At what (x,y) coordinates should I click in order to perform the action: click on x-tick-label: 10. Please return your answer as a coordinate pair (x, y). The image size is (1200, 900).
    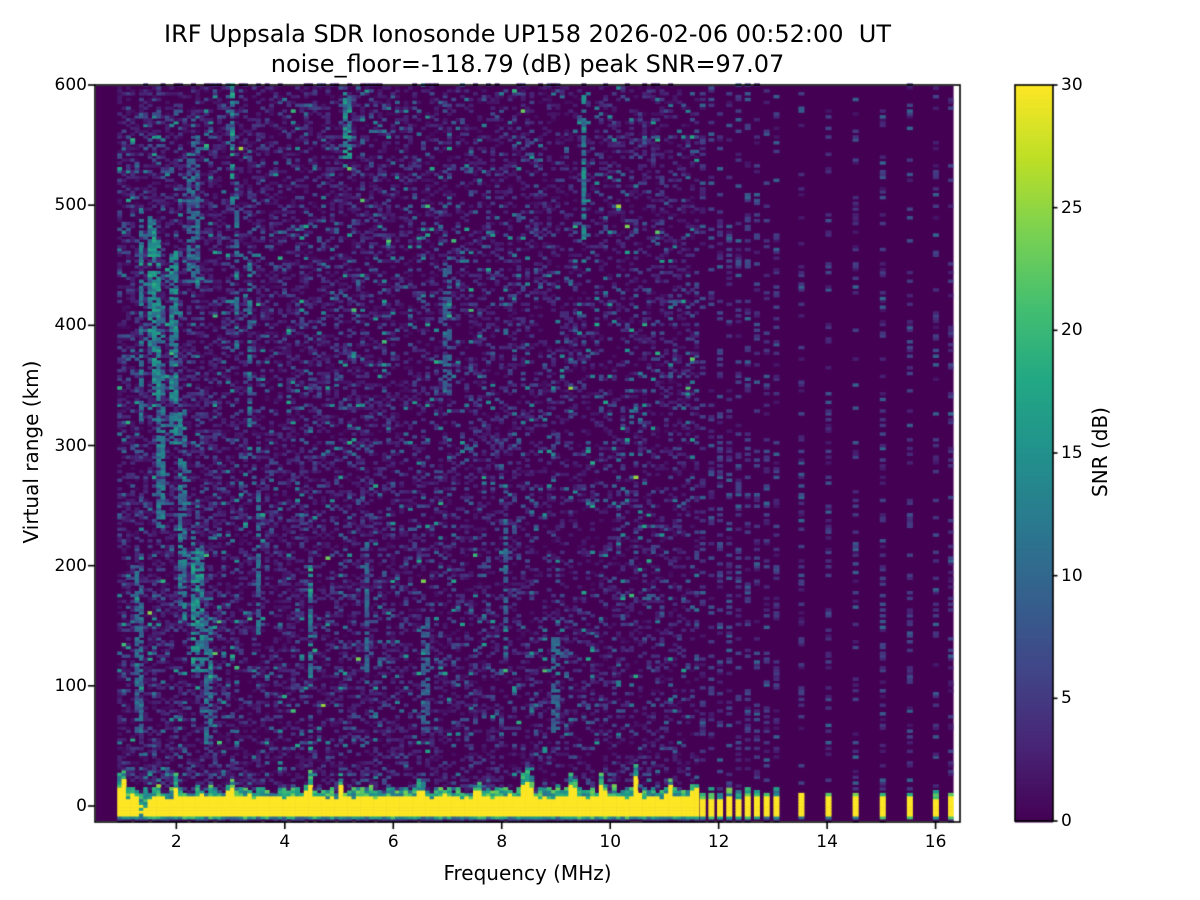
    Looking at the image, I should click on (610, 842).